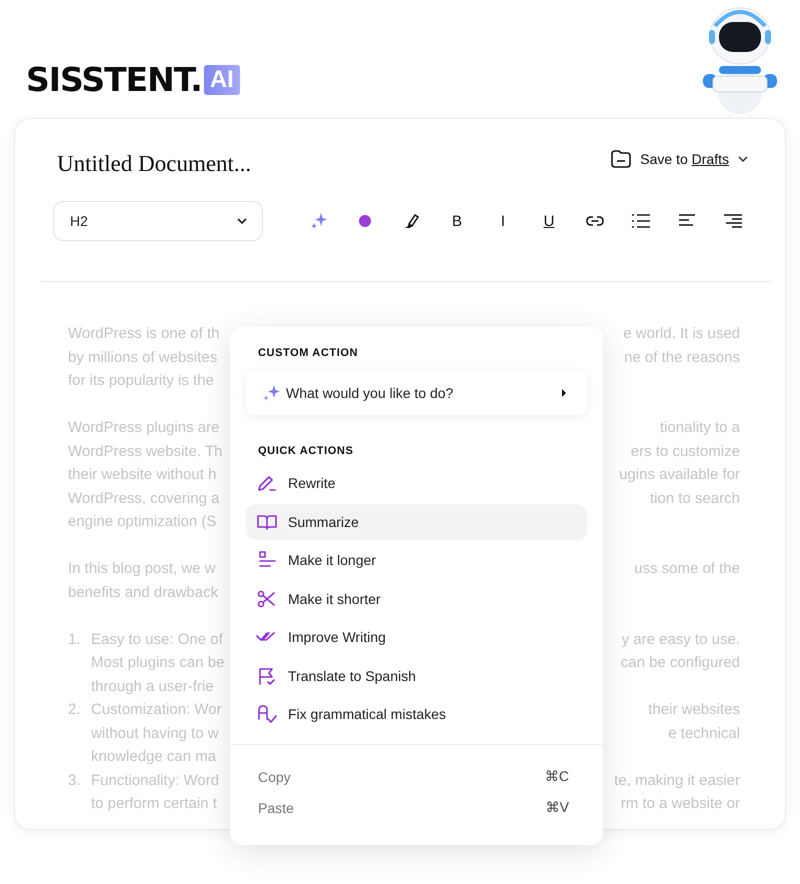 The image size is (800, 884). I want to click on save-to-drafts-button: Save to Drafts, so click(679, 159).